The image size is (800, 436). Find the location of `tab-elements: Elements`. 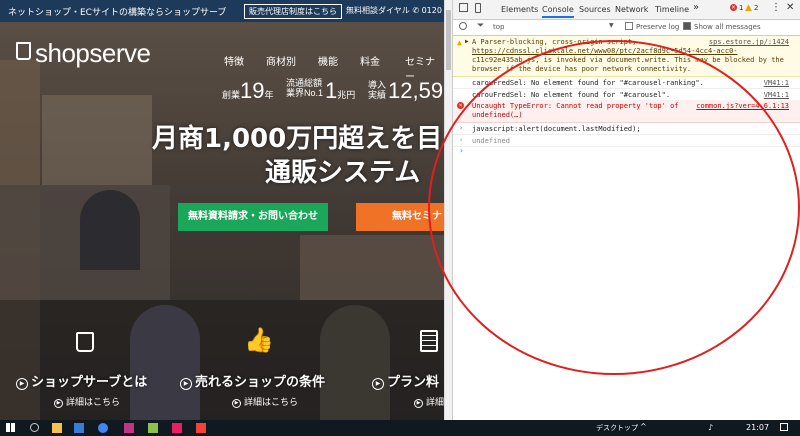

tab-elements: Elements is located at coordinates (519, 9).